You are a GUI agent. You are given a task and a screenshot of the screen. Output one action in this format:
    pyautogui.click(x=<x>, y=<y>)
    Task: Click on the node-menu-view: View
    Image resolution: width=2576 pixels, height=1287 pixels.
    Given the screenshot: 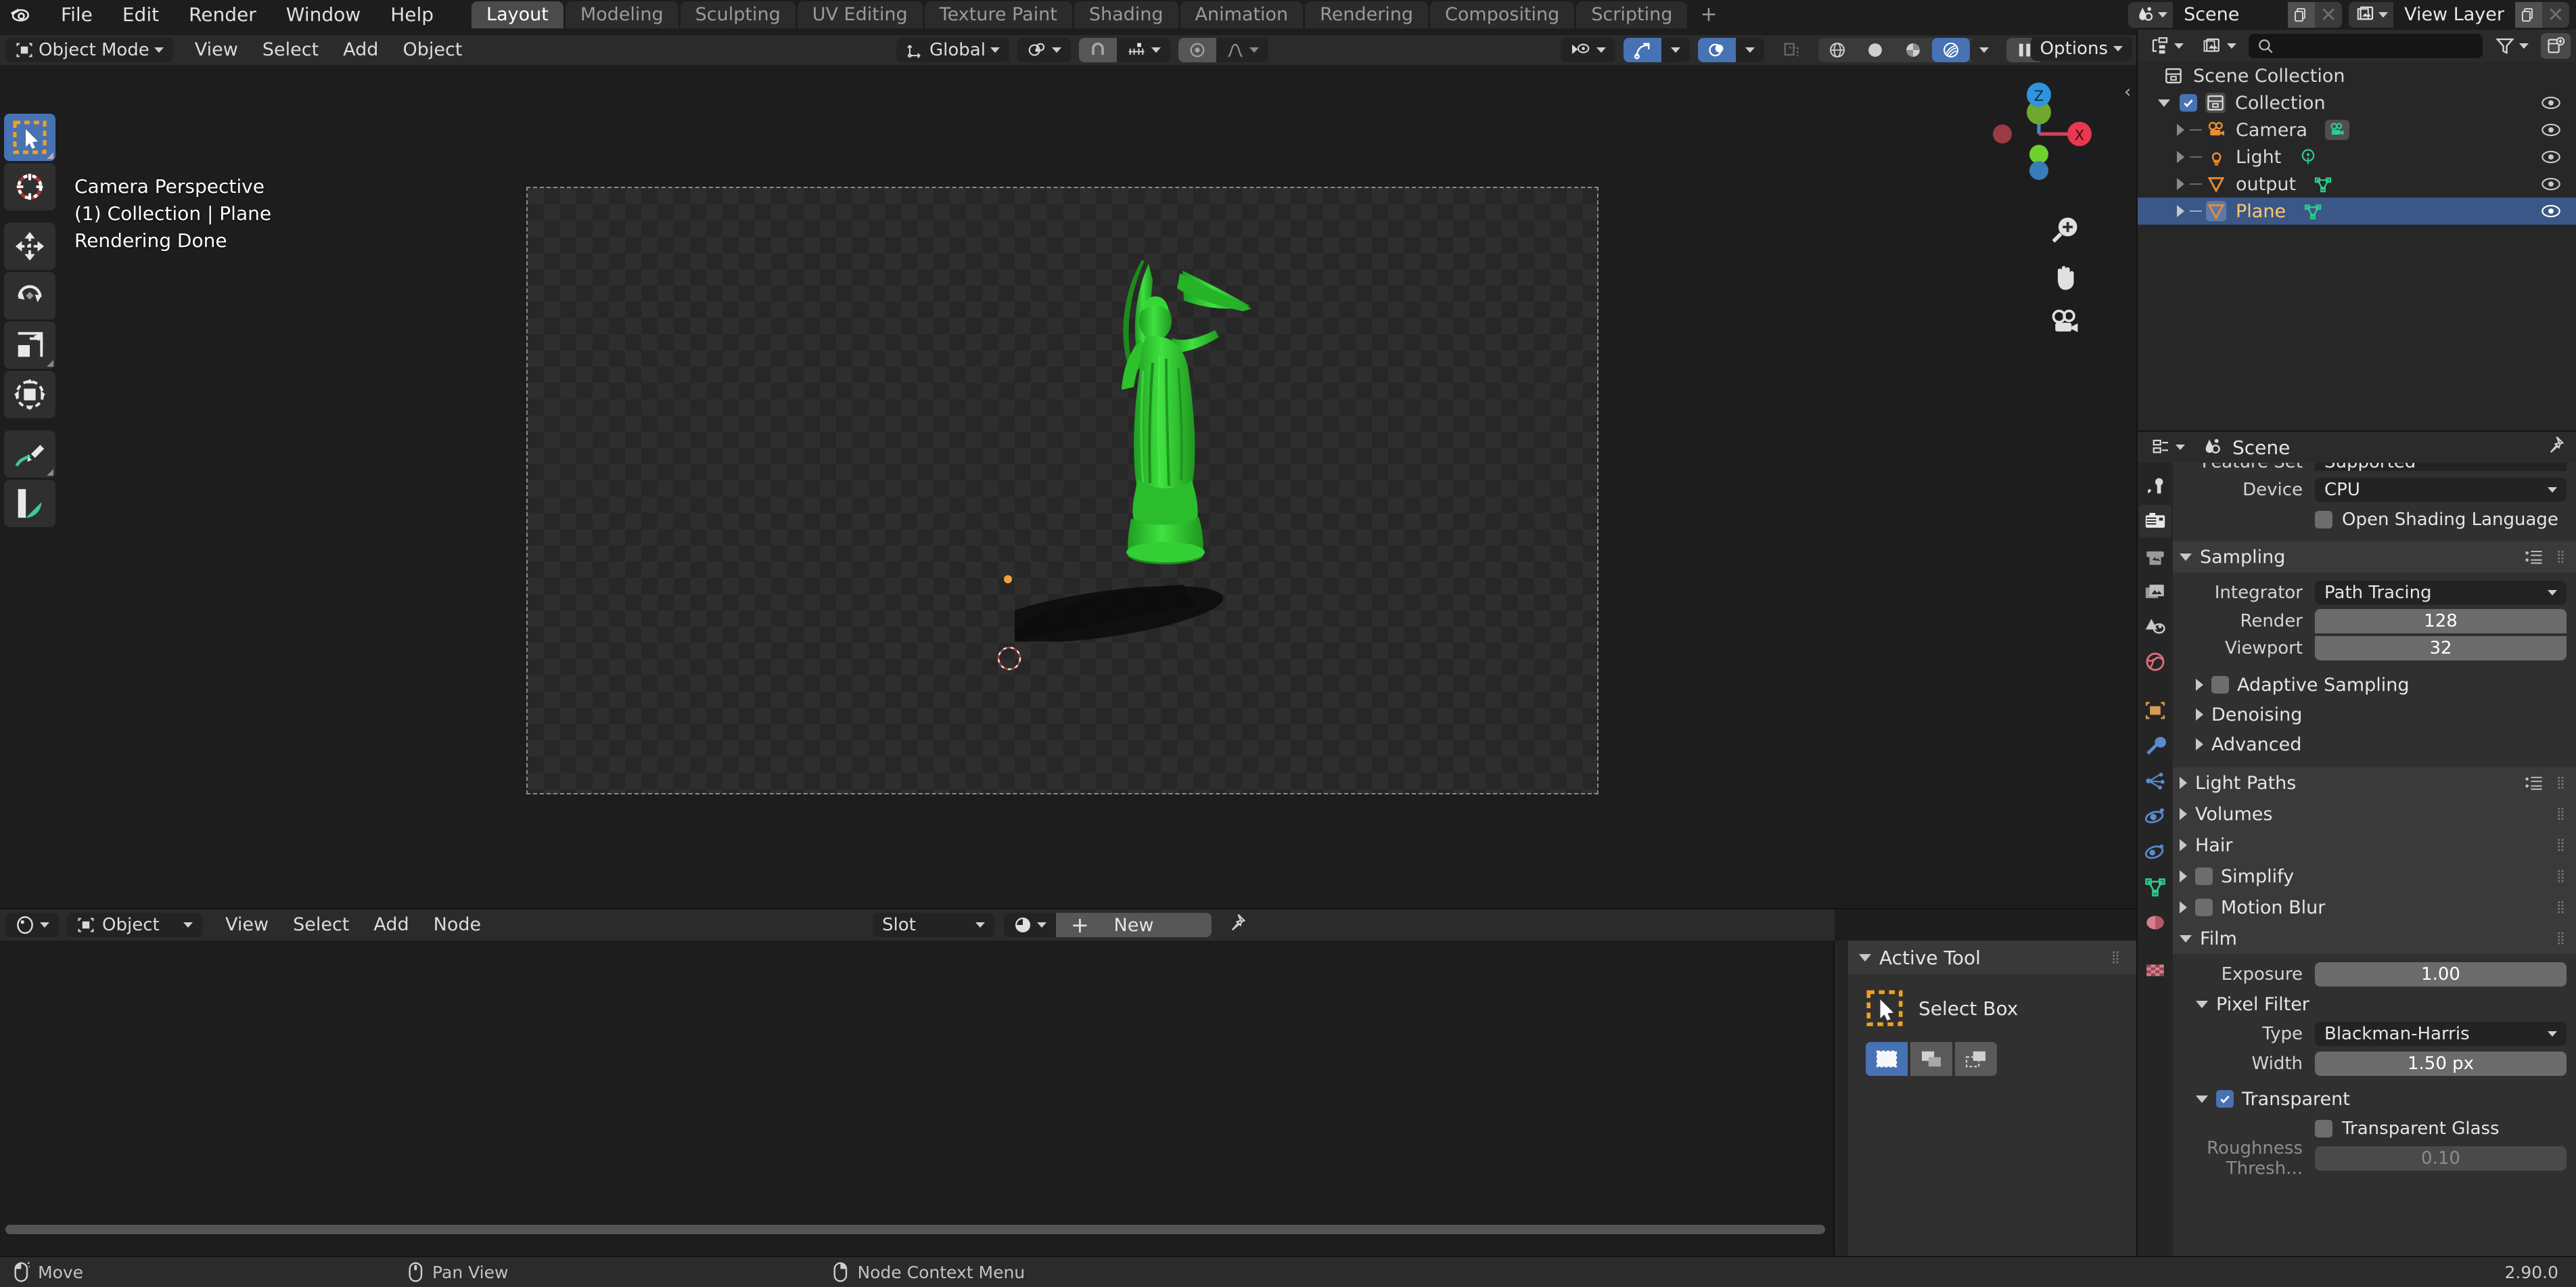 What is the action you would take?
    pyautogui.click(x=247, y=925)
    